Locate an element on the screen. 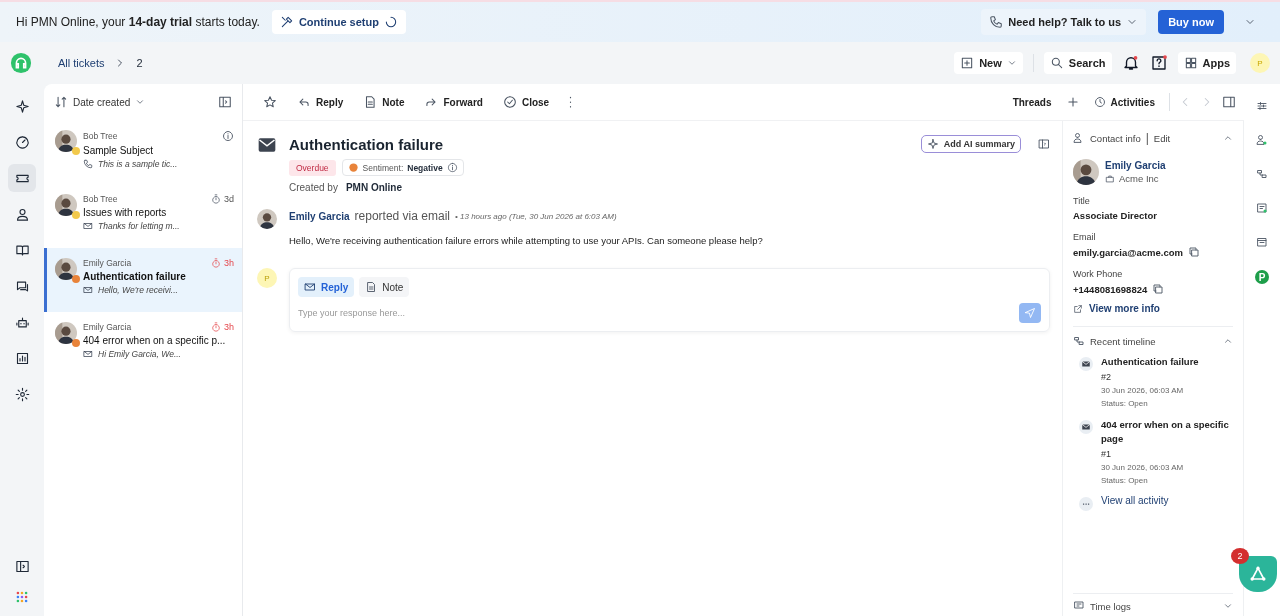  contact-name: Emily Garcia is located at coordinates (1169, 165).